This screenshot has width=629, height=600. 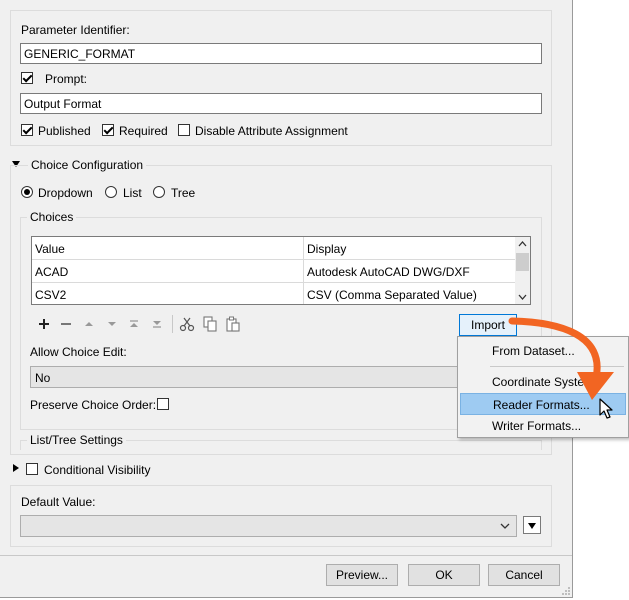 I want to click on allow-choice-edit-label: Allow Choice Edit:, so click(x=78, y=352).